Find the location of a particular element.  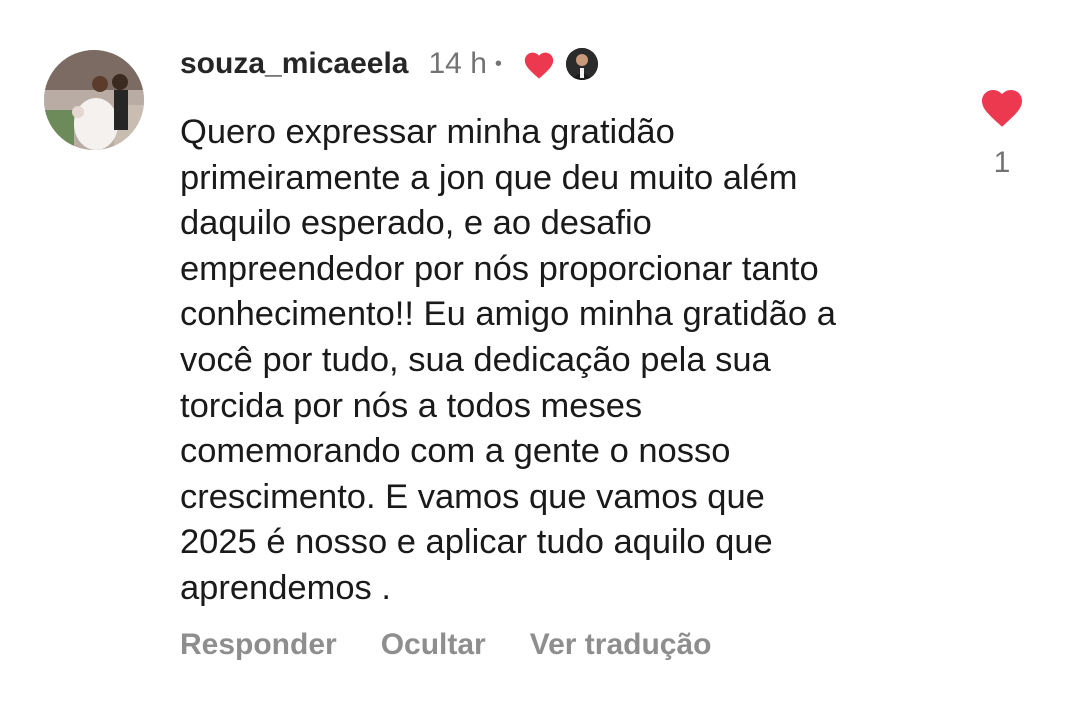

avatar-photo is located at coordinates (94, 100).